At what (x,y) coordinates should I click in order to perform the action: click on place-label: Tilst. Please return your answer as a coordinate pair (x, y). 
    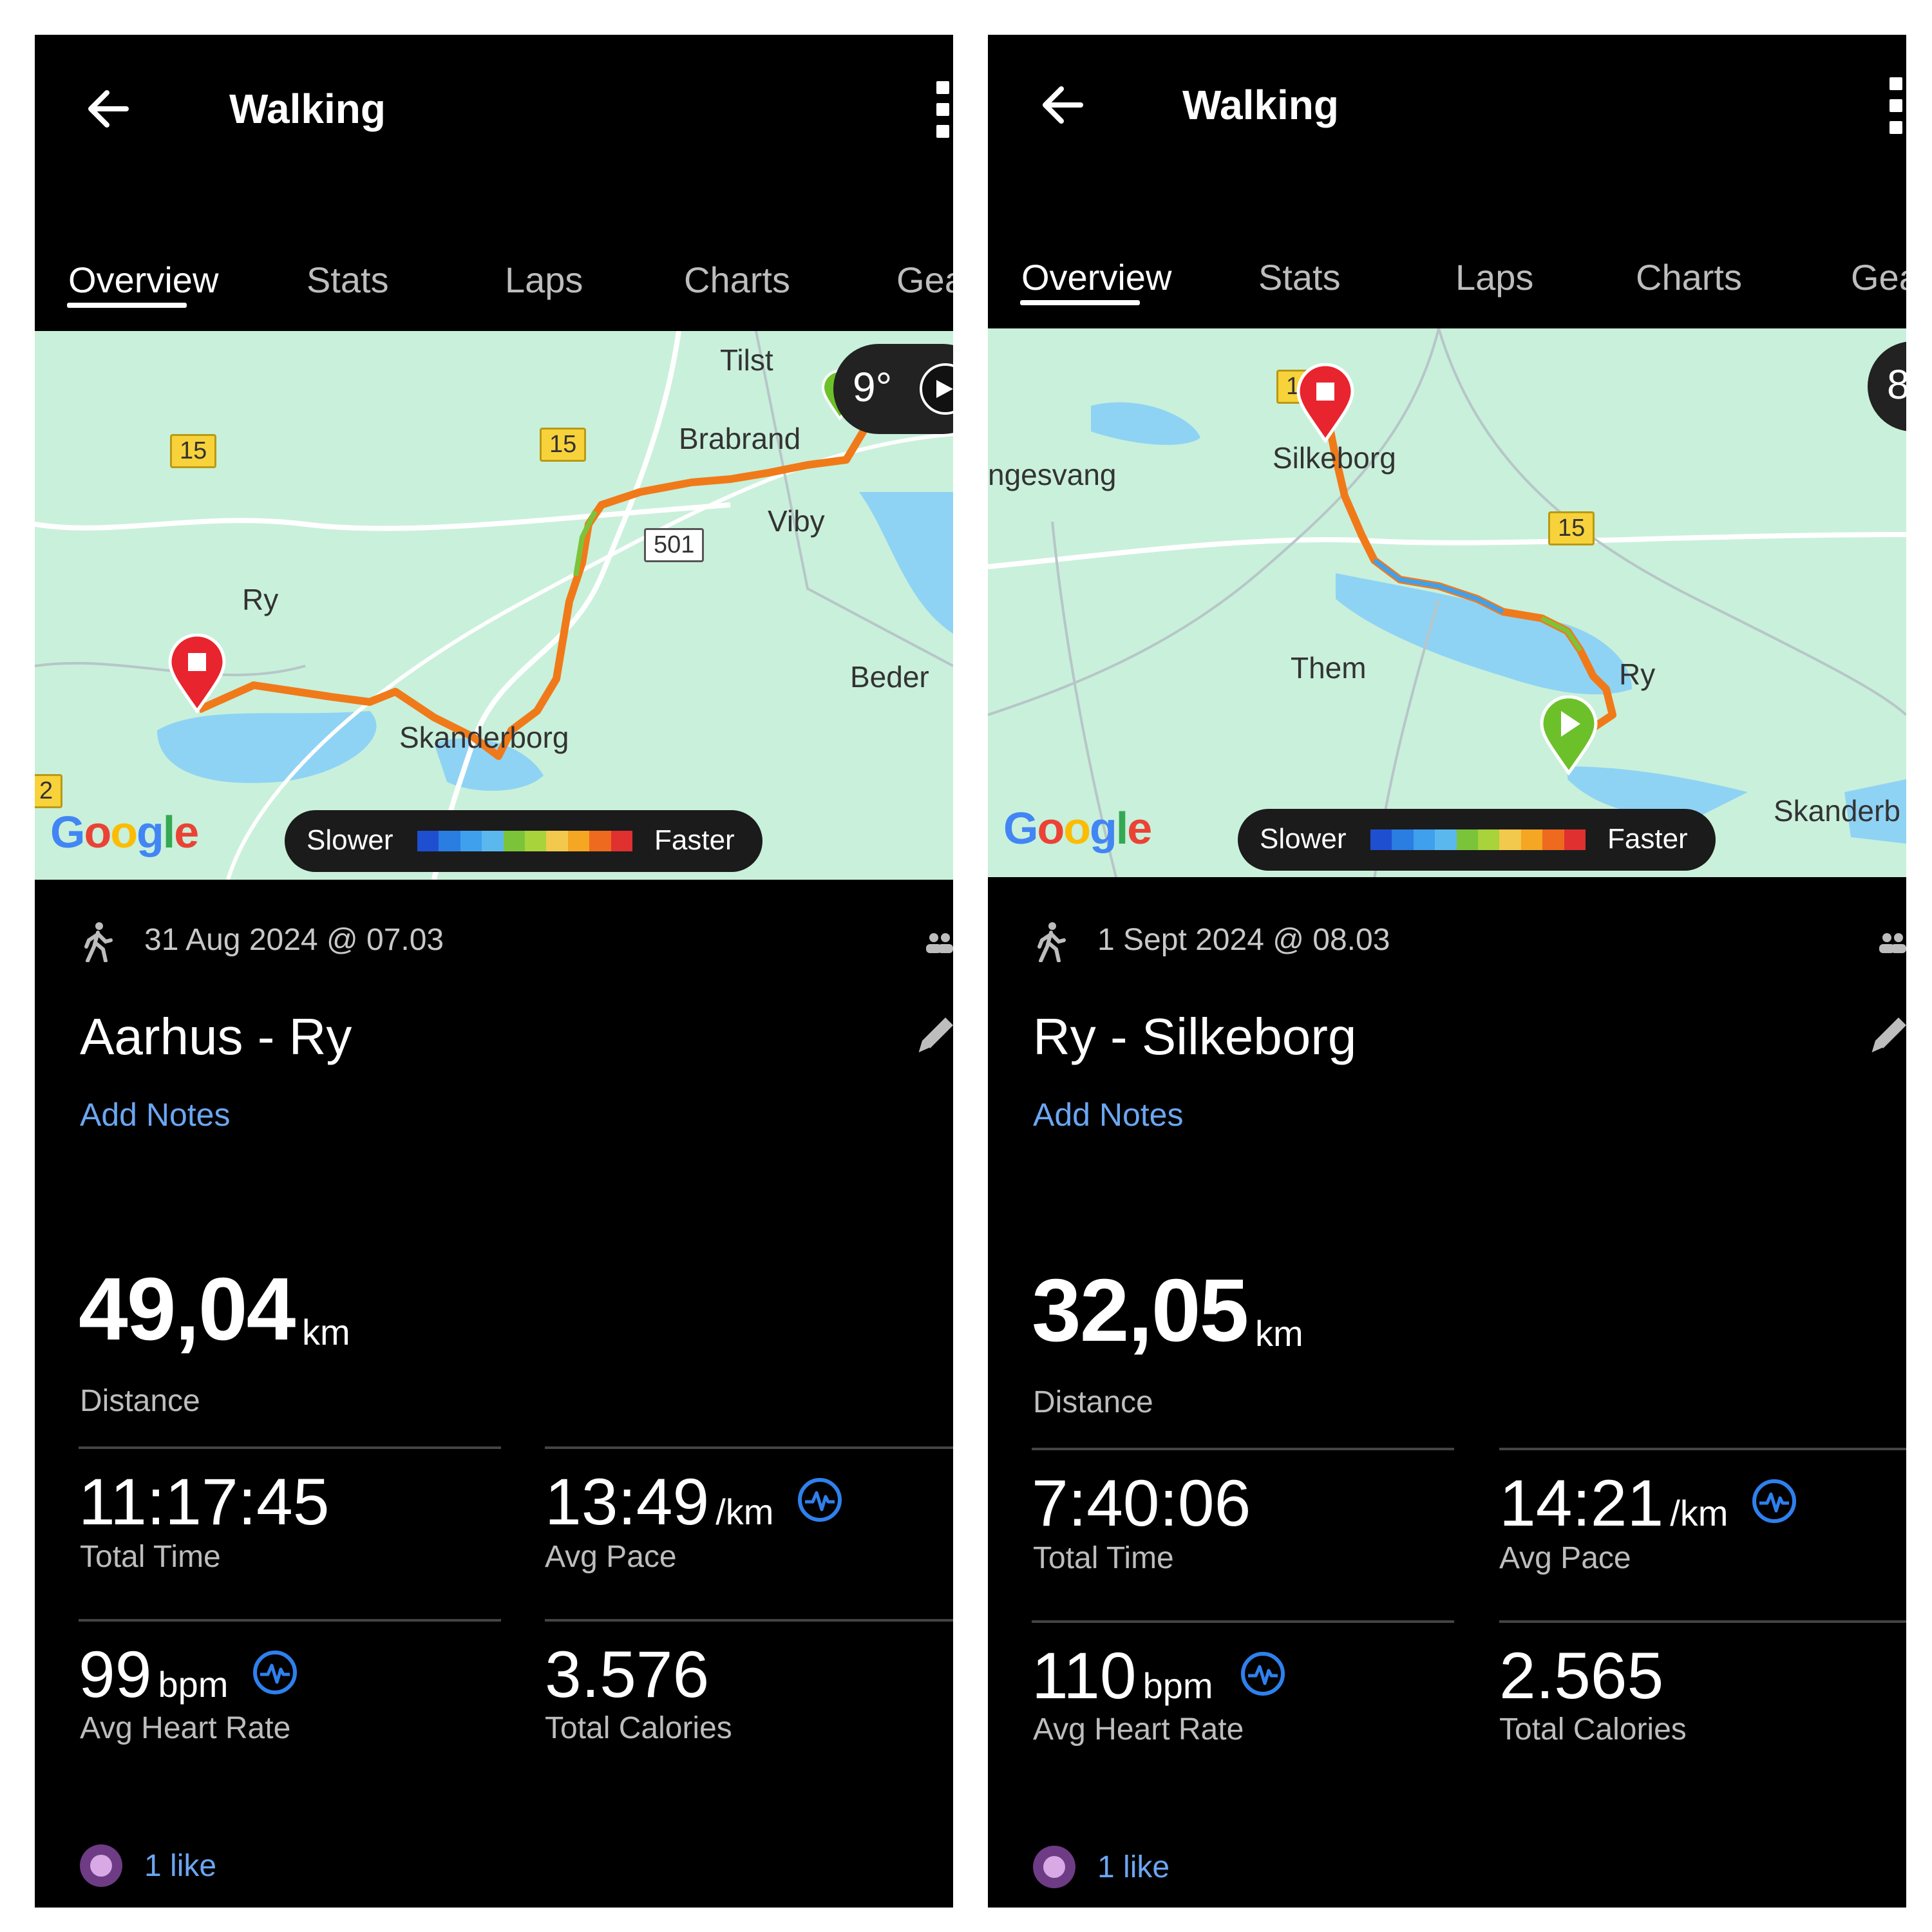
    Looking at the image, I should click on (747, 360).